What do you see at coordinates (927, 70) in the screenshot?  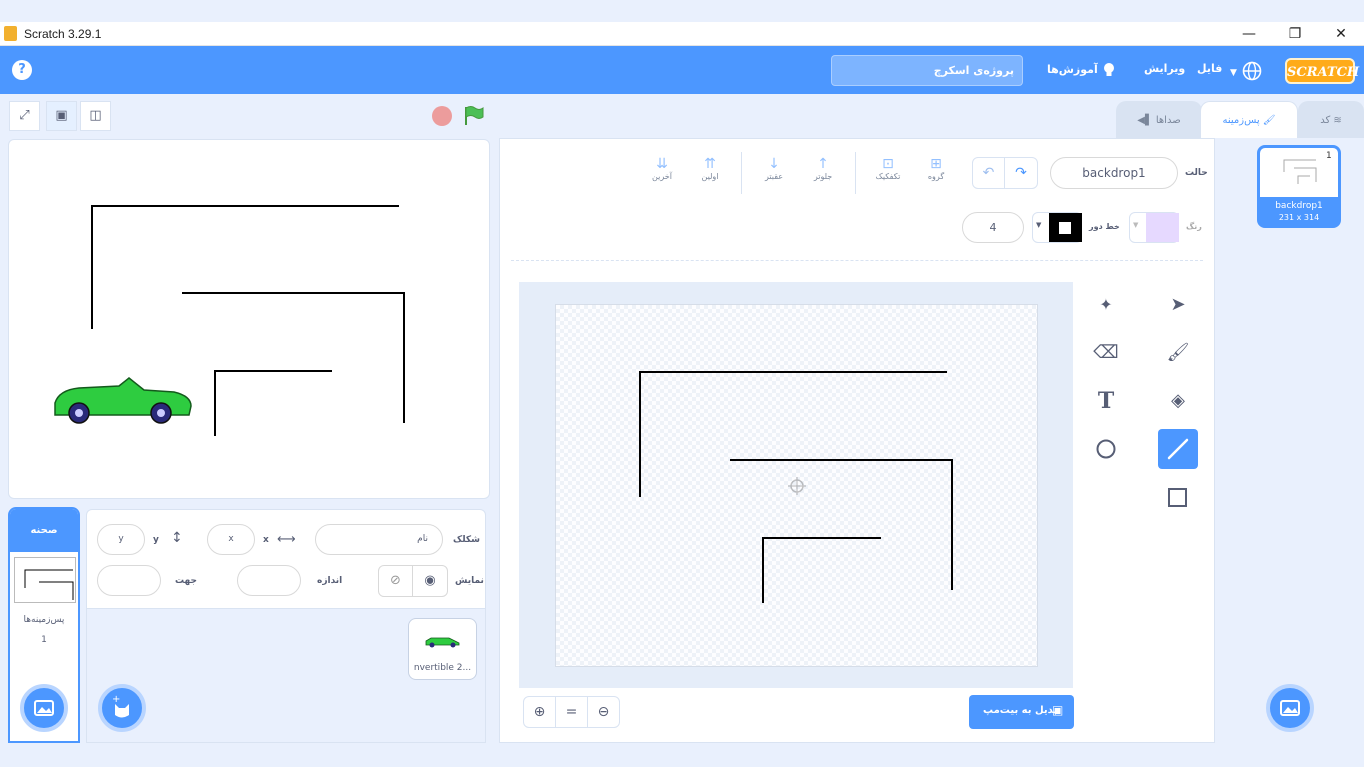 I see `project-title-input: پروژه‌ی اسکرچ` at bounding box center [927, 70].